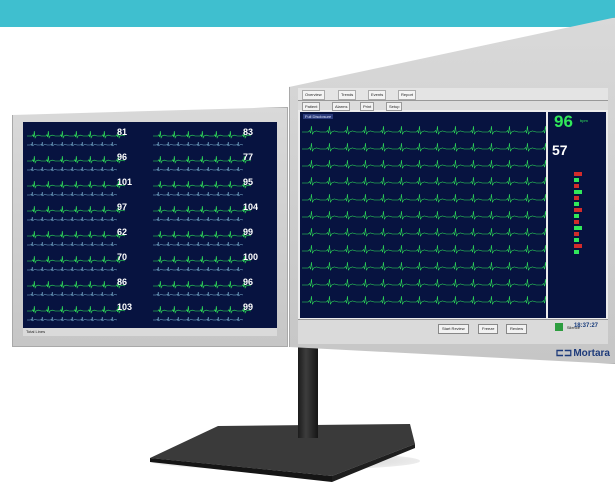  I want to click on bed-hr-value: 62, so click(122, 232).